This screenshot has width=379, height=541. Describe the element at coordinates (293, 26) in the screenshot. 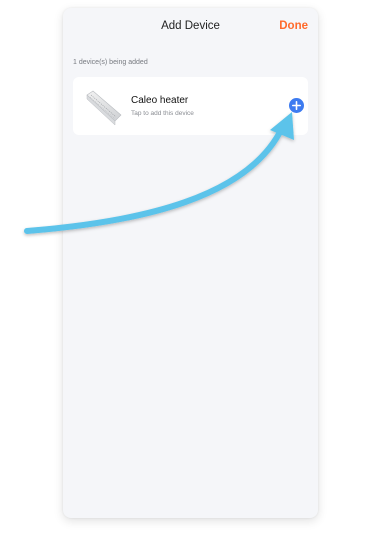

I see `done-button: Done` at that location.